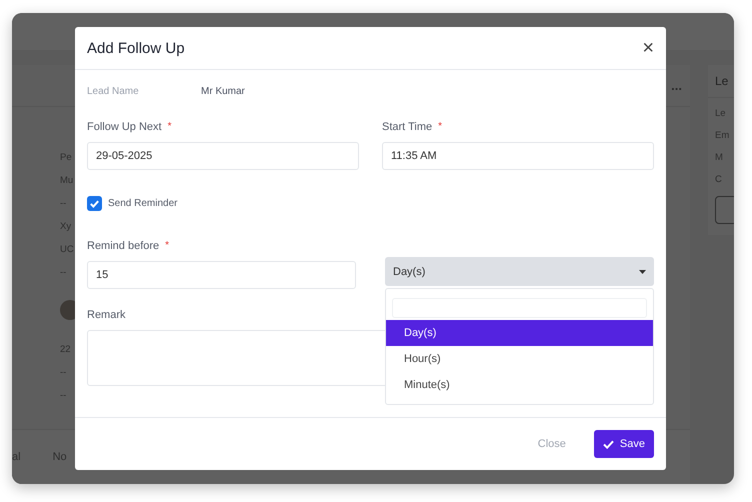 The height and width of the screenshot is (502, 752). Describe the element at coordinates (519, 271) in the screenshot. I see `unit-dropdown: Day(s)` at that location.